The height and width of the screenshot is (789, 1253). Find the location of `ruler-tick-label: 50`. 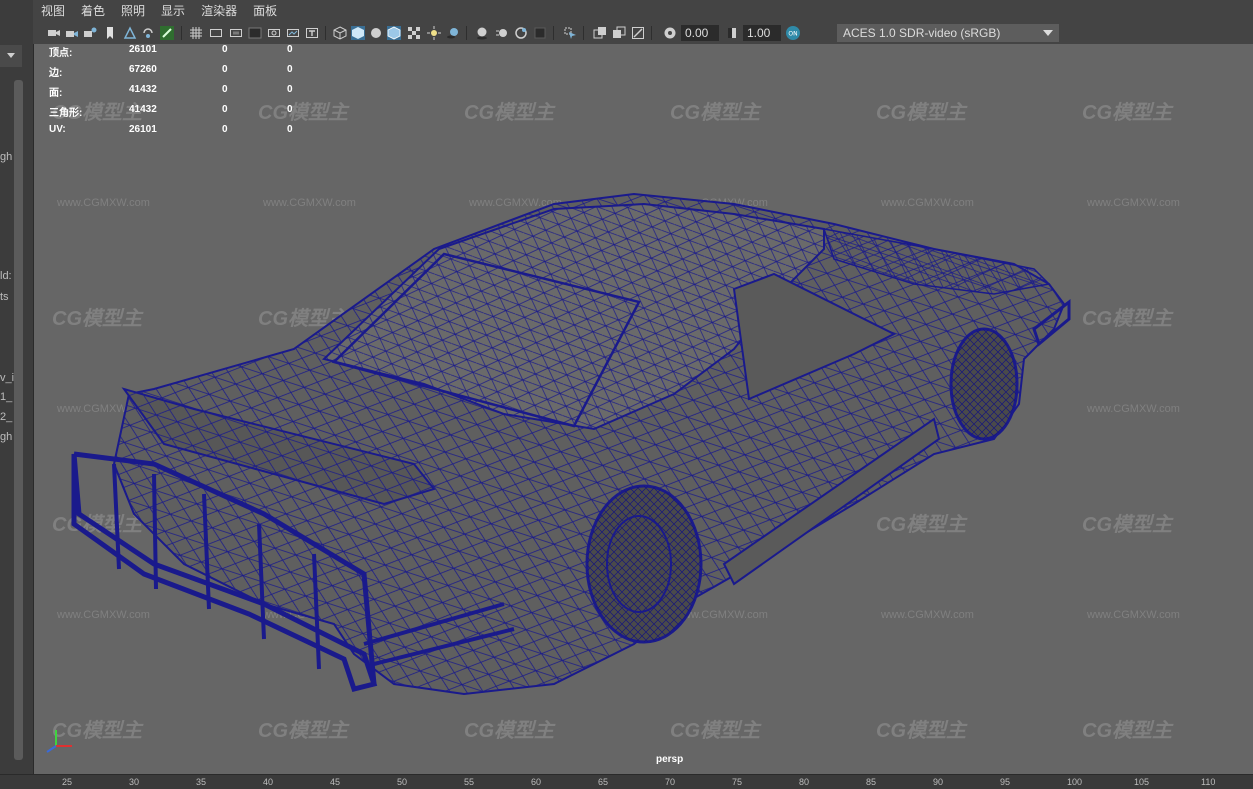

ruler-tick-label: 50 is located at coordinates (402, 782).